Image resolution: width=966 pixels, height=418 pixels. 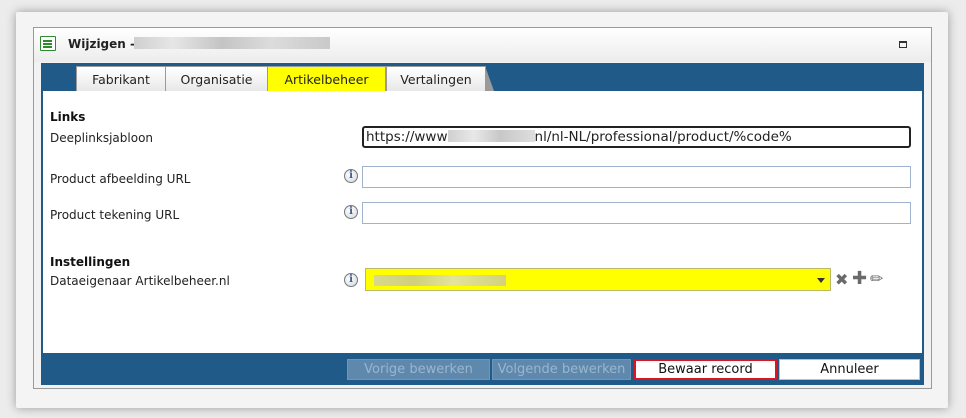 What do you see at coordinates (859, 279) in the screenshot?
I see `add-icon: ✚` at bounding box center [859, 279].